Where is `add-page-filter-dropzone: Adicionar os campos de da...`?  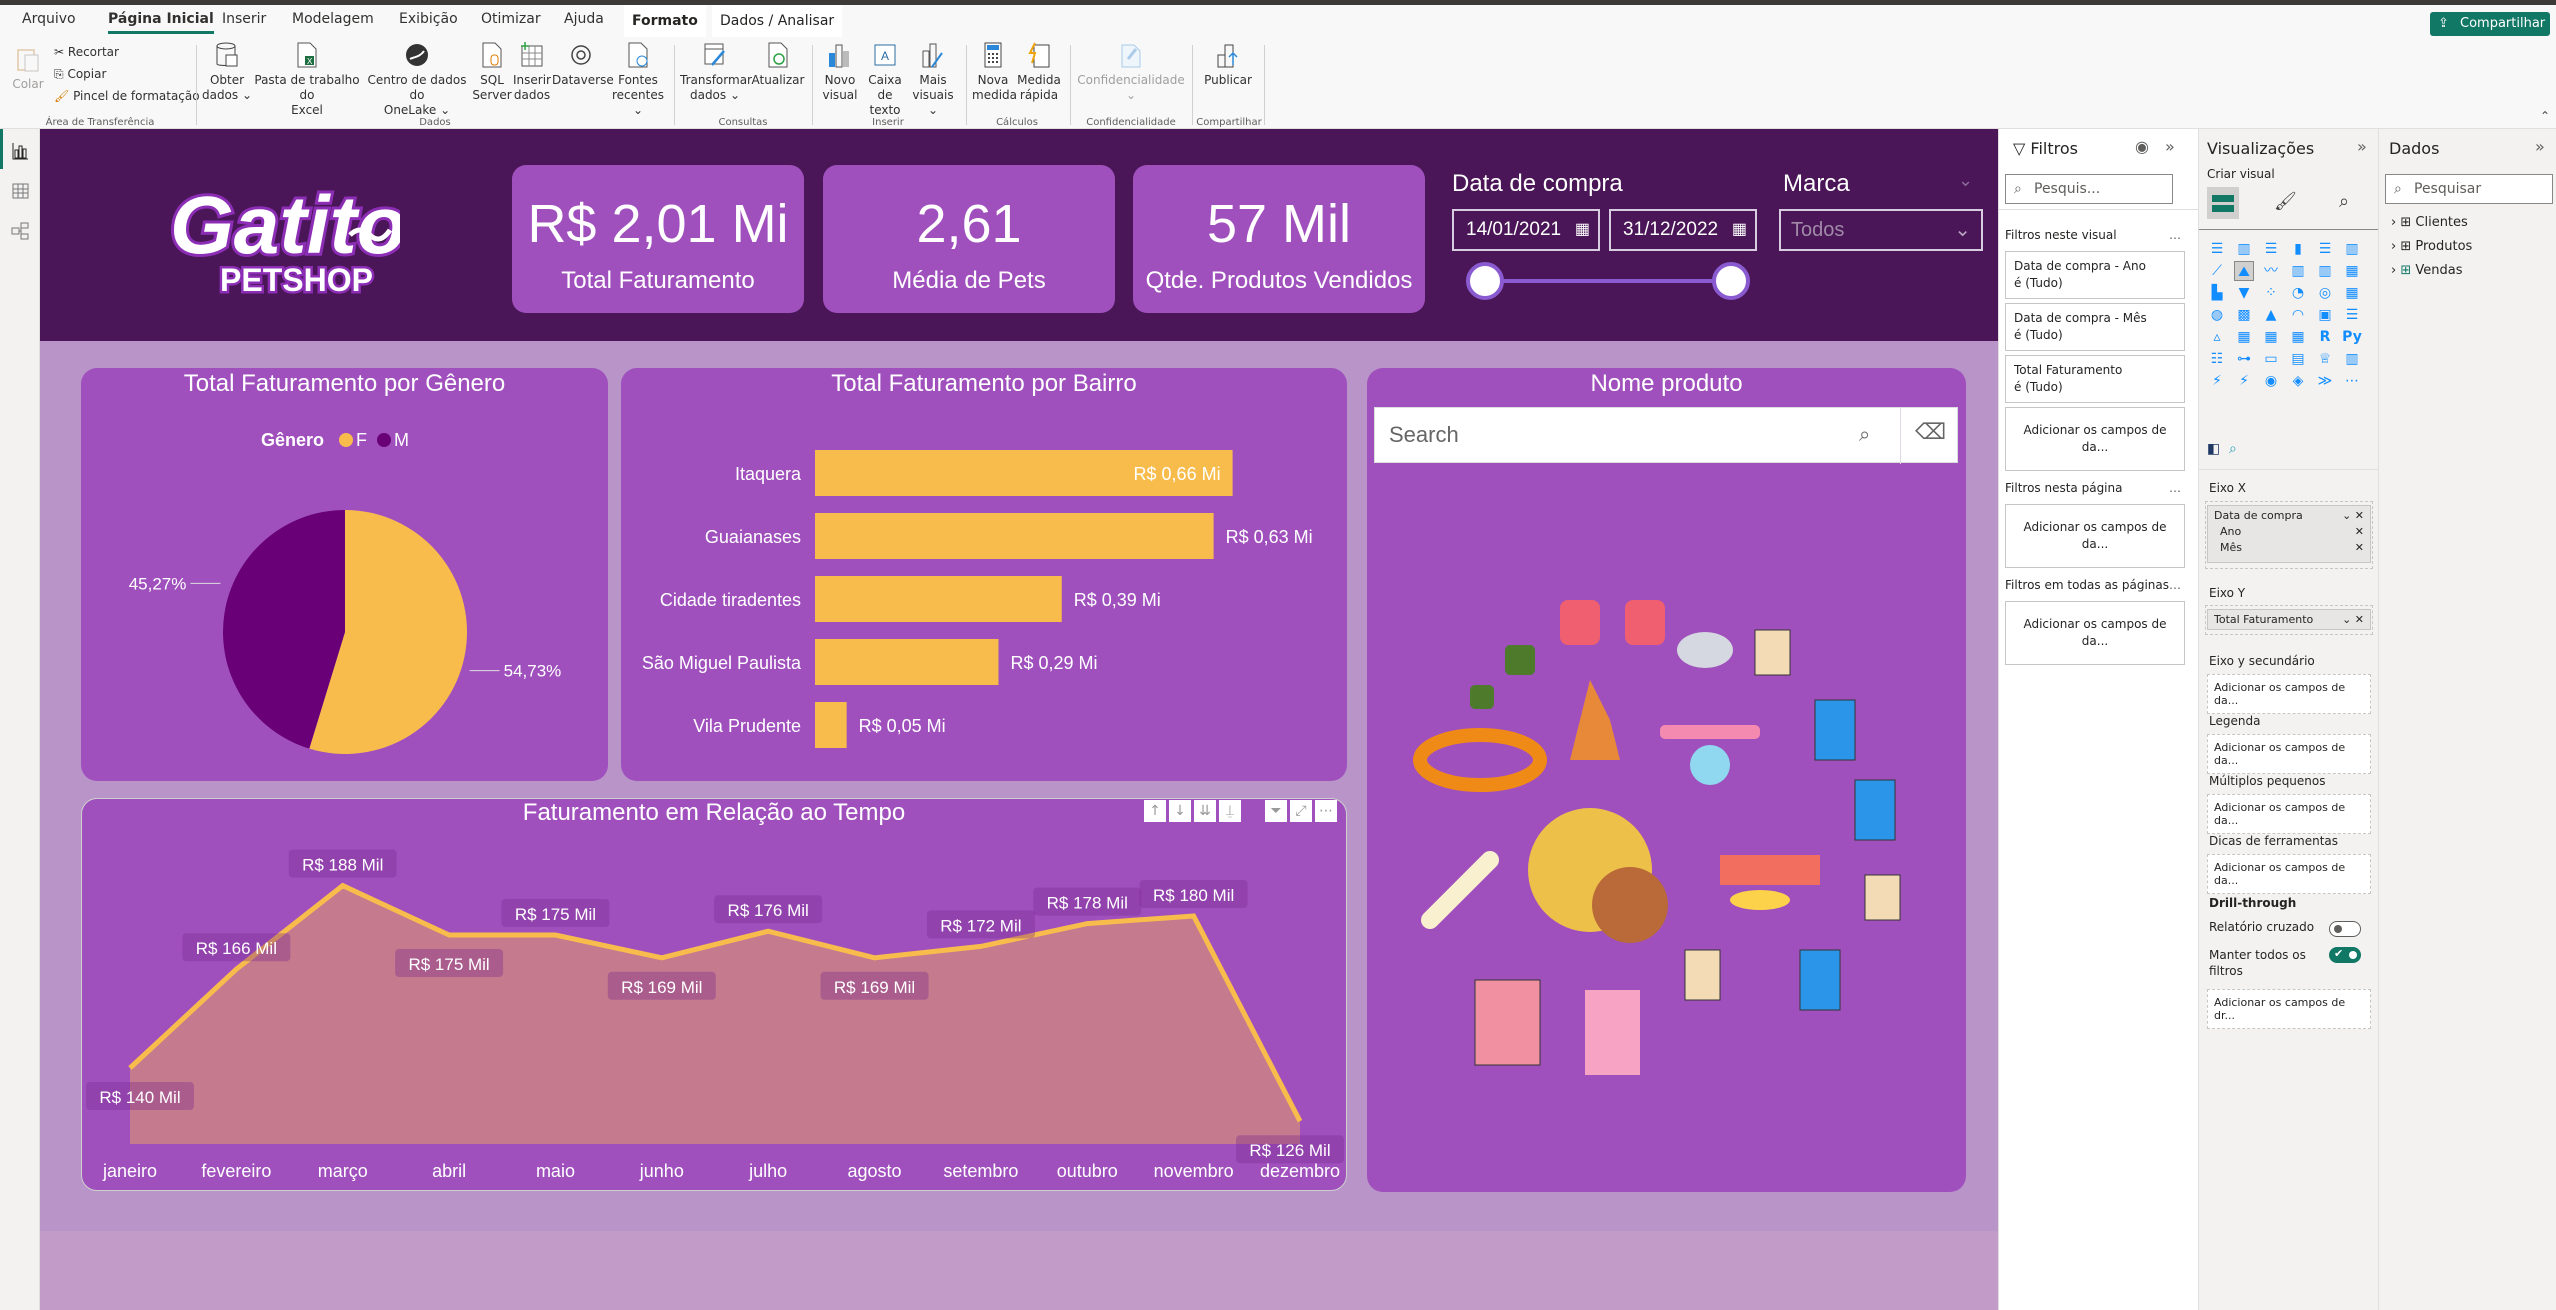
add-page-filter-dropzone: Adicionar os campos de da... is located at coordinates (2095, 536).